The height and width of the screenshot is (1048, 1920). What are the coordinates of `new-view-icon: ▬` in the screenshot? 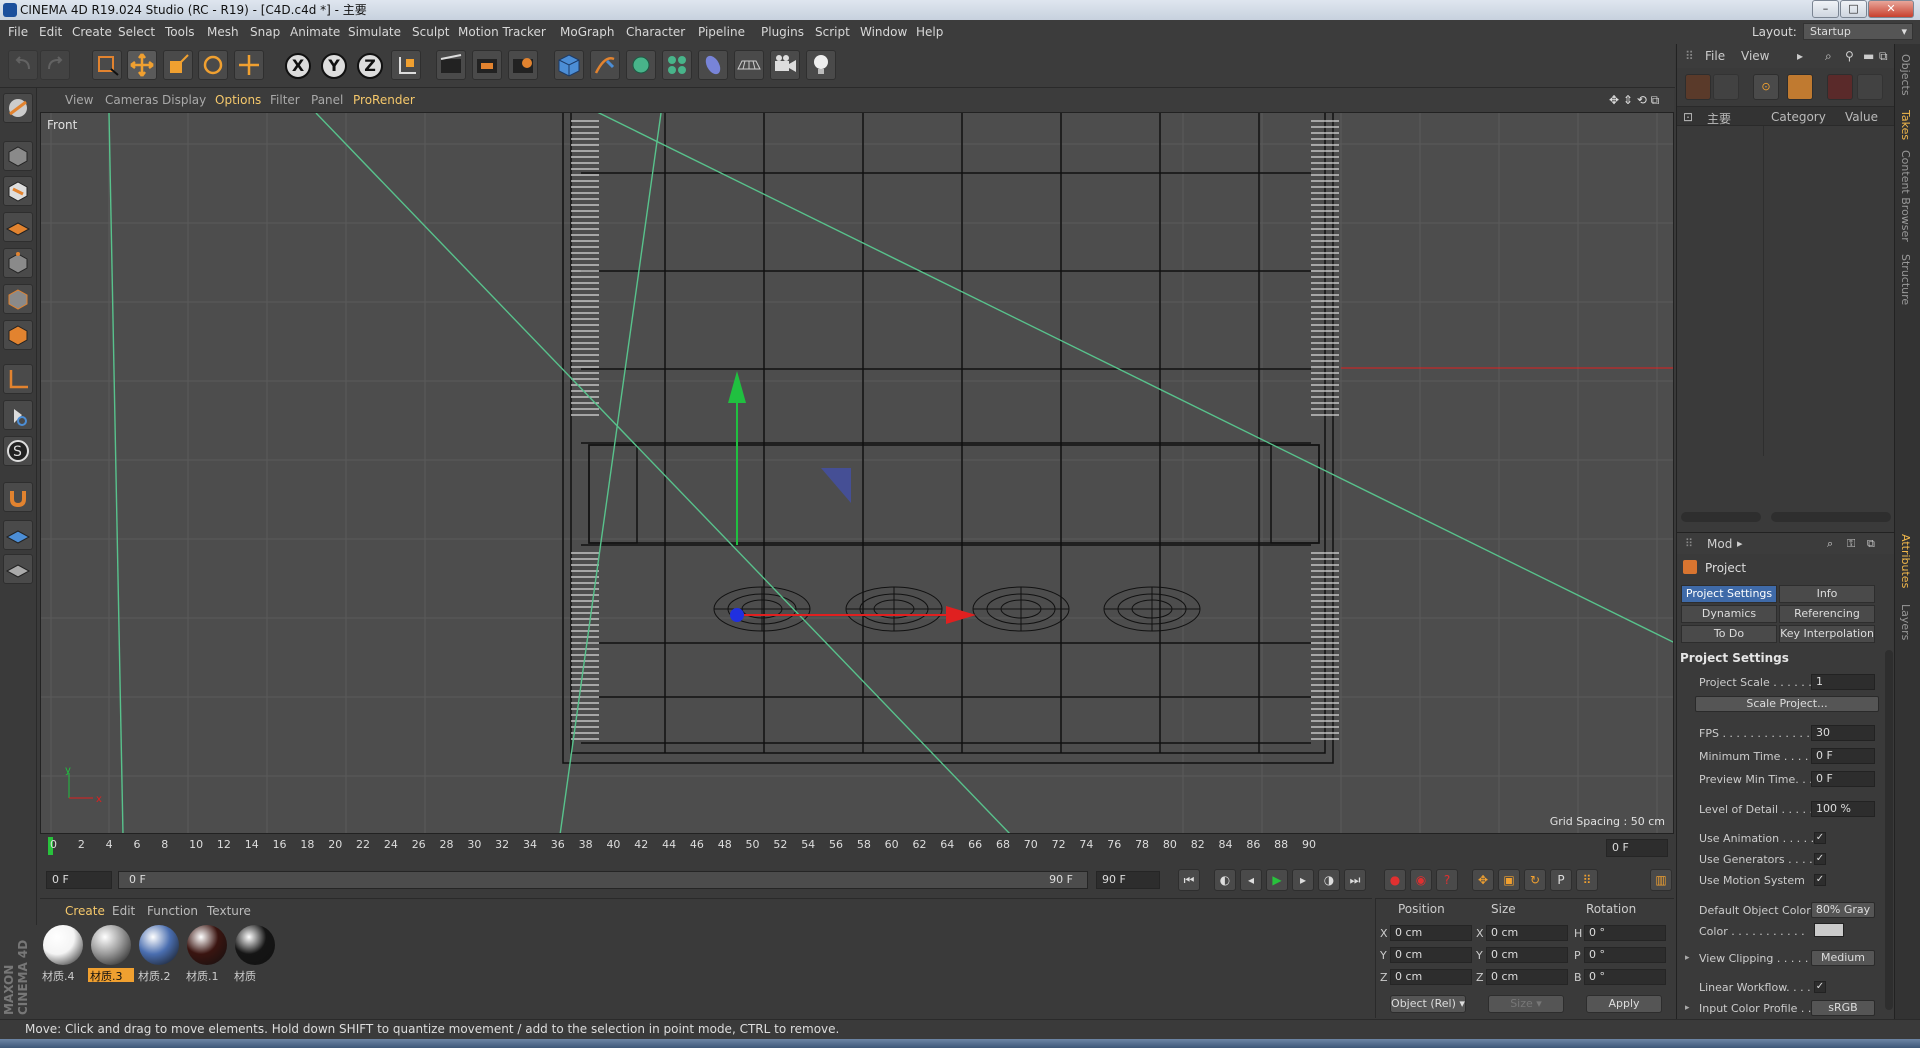 It's located at (1868, 56).